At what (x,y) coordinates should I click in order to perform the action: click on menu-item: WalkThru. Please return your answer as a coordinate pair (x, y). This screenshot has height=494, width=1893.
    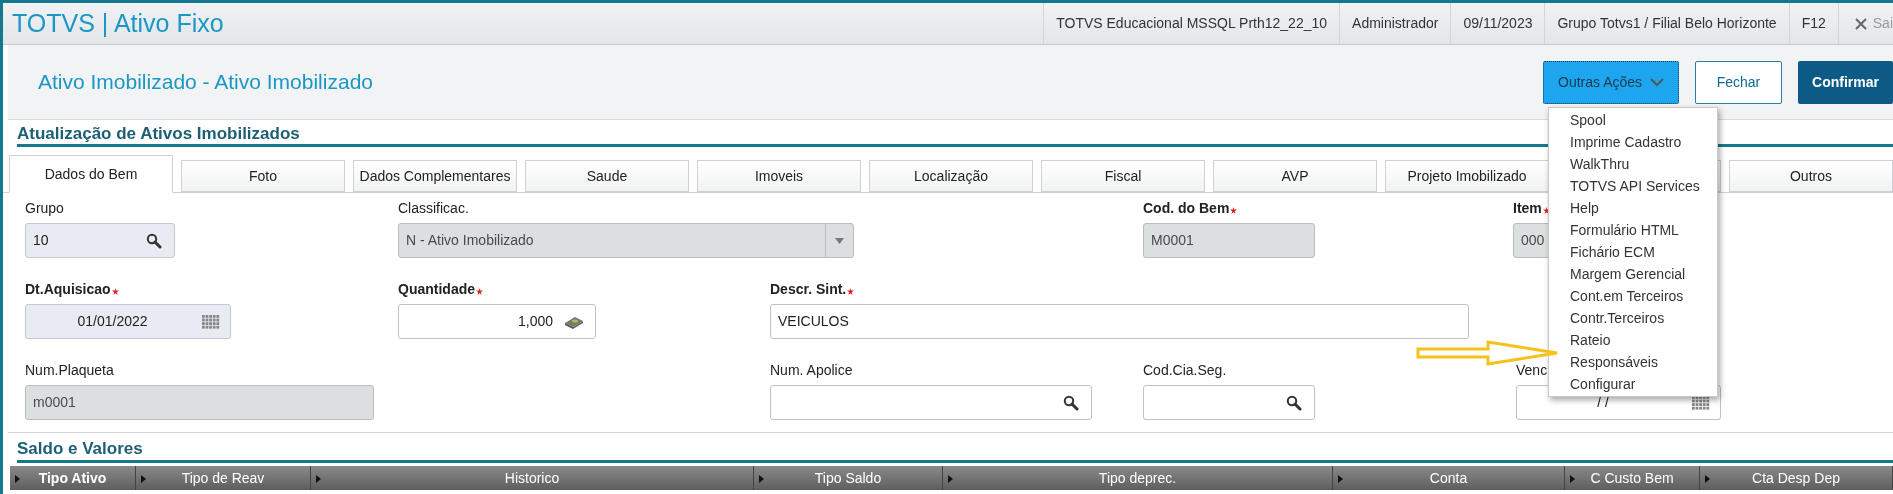
    Looking at the image, I should click on (1633, 164).